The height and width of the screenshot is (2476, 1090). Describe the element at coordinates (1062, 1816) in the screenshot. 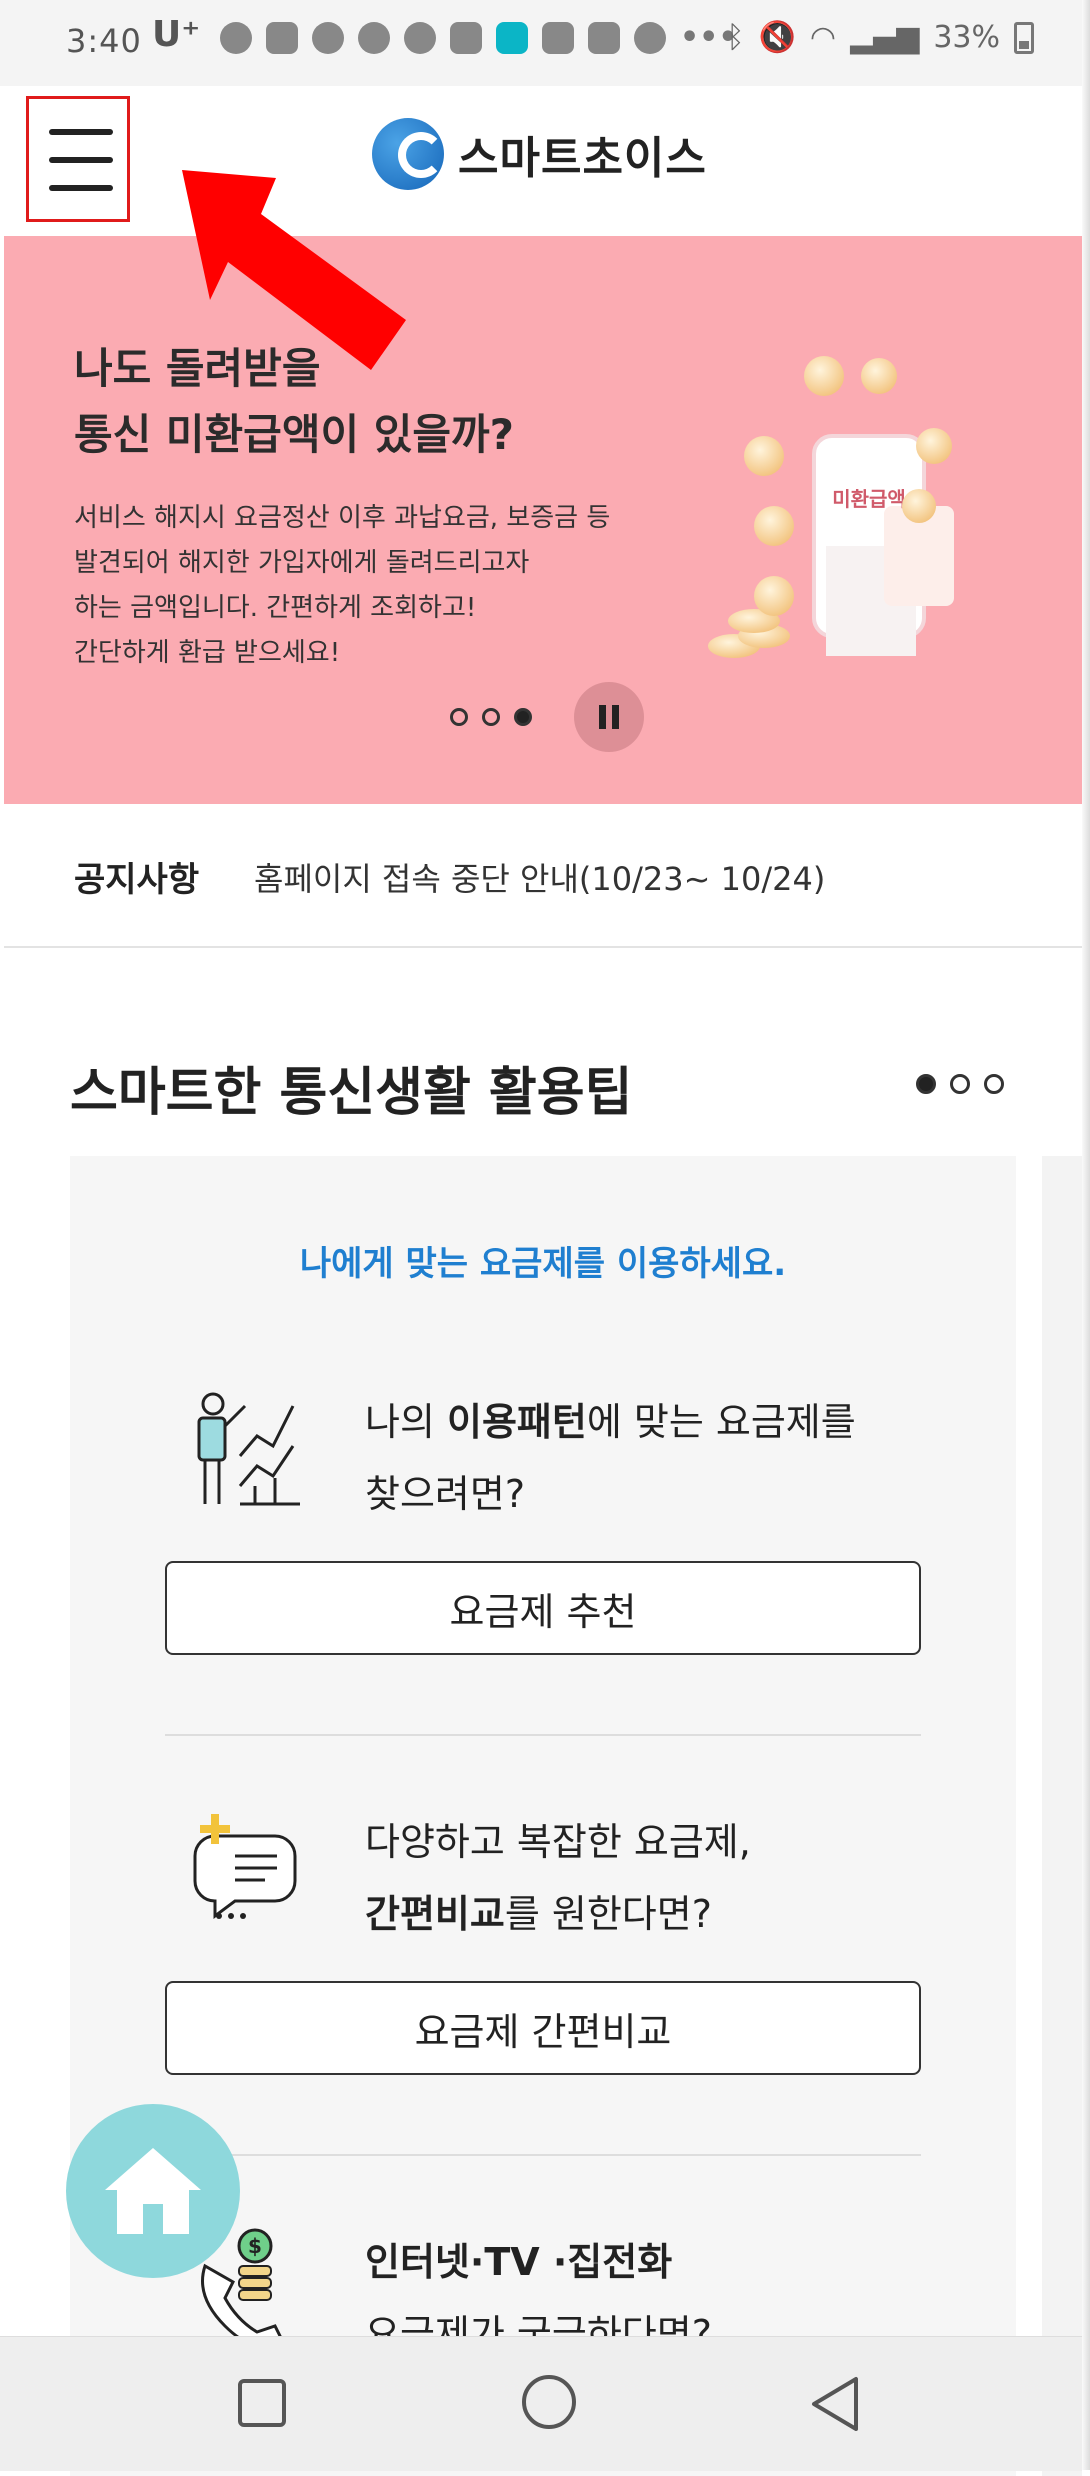

I see `next-card-peek` at that location.